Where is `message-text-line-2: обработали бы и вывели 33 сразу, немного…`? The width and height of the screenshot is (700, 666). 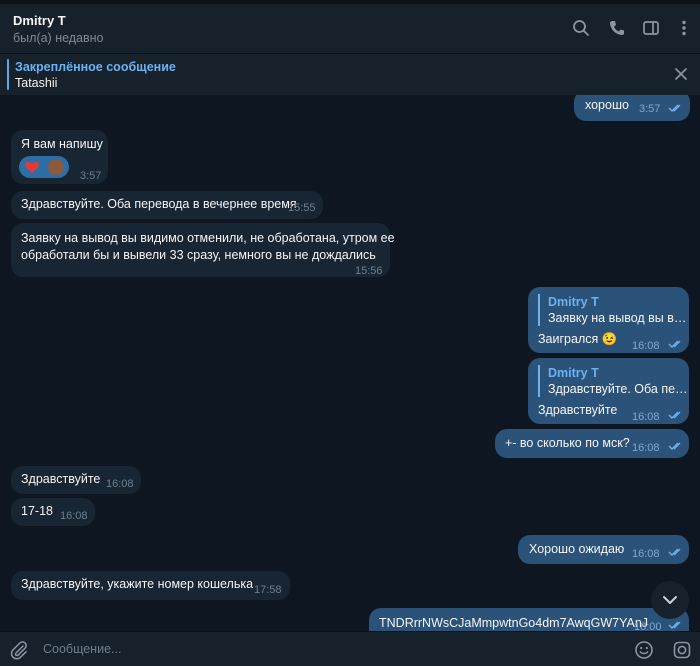 message-text-line-2: обработали бы и вывели 33 сразу, немного… is located at coordinates (198, 255).